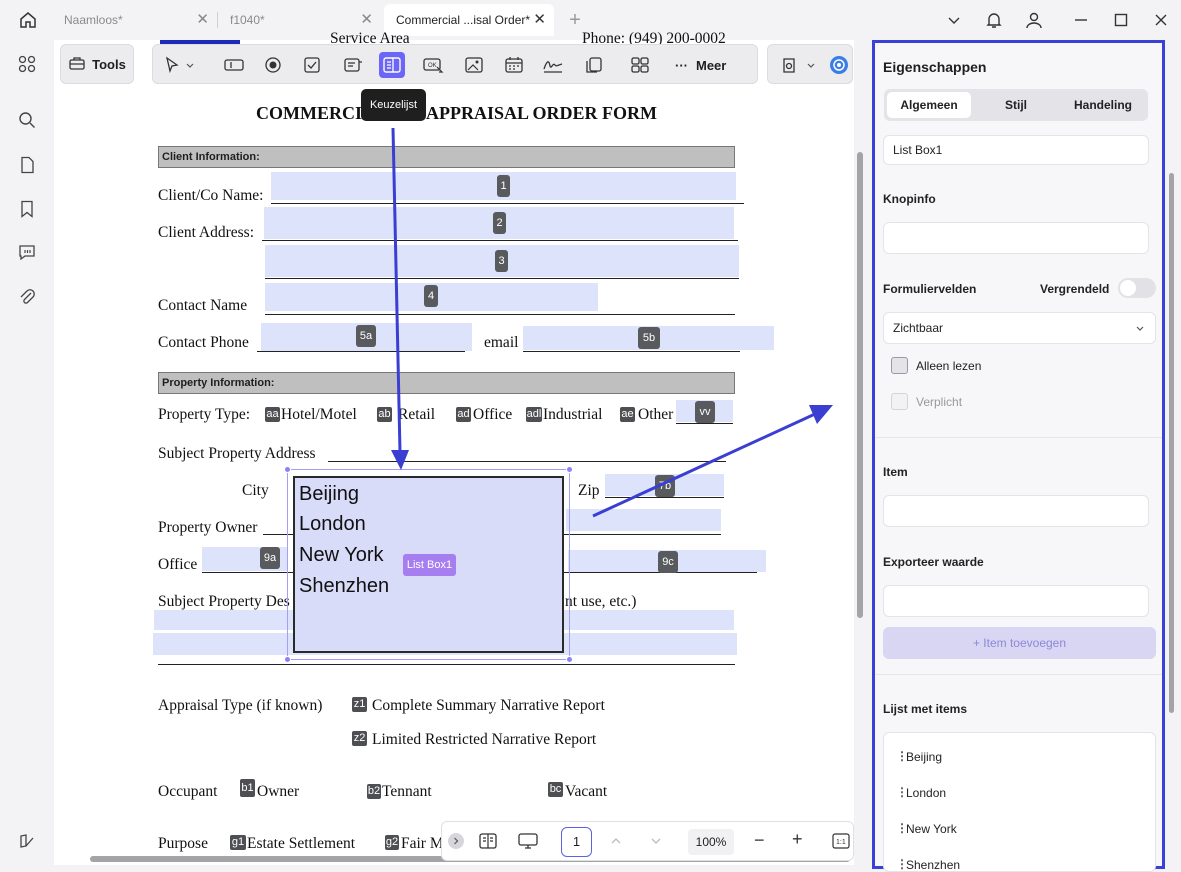 This screenshot has height=872, width=1181. I want to click on zoom-level: 100%, so click(711, 842).